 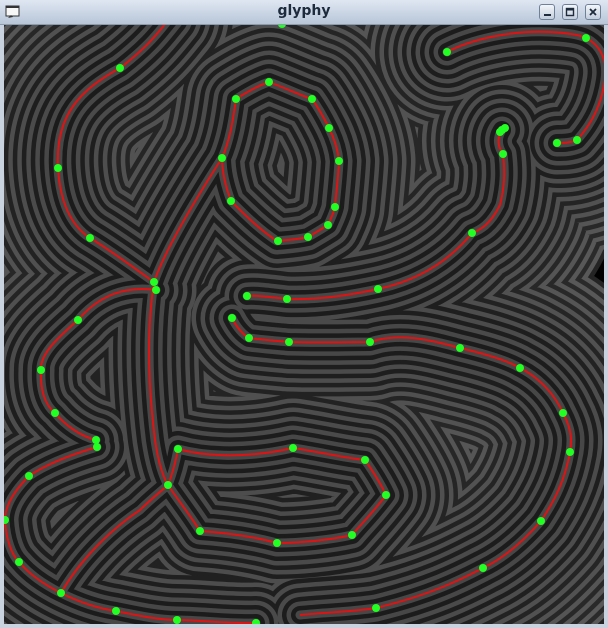 What do you see at coordinates (304, 626) in the screenshot?
I see `window-bottom-border` at bounding box center [304, 626].